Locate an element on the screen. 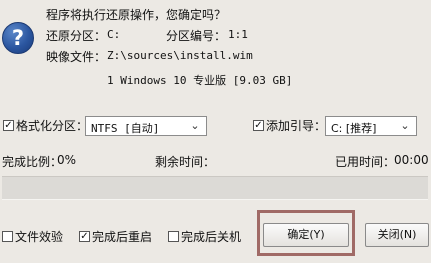 Image resolution: width=431 pixels, height=263 pixels. reboot-after-checkbox: ✓ is located at coordinates (84, 236).